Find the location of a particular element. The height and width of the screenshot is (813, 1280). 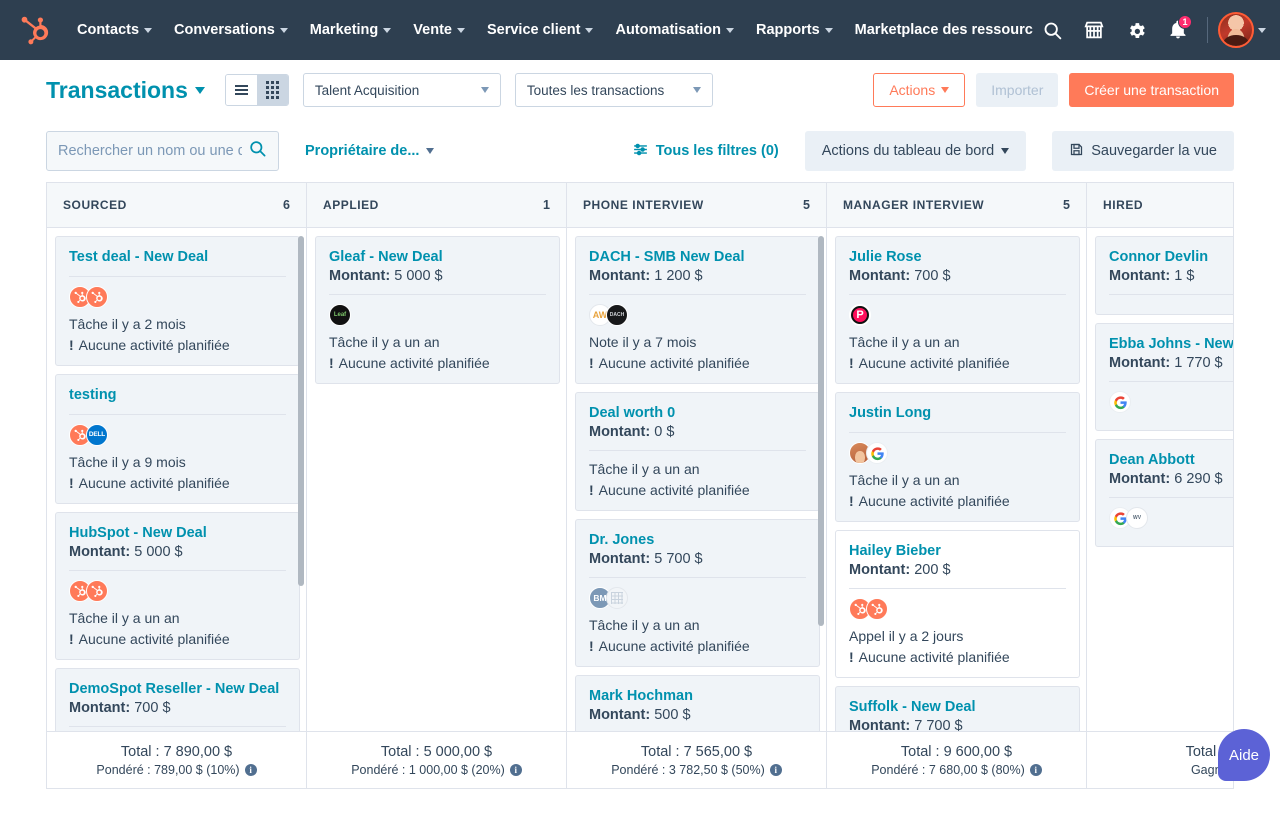

column-header: APPLIED 1 is located at coordinates (436, 205).